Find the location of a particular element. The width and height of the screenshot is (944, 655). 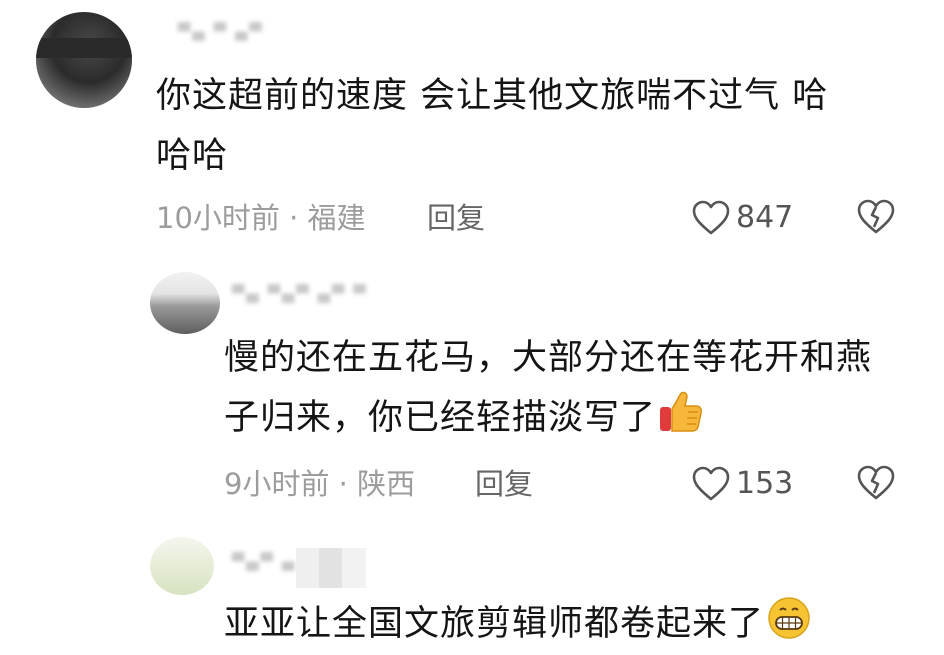

comment-text: 慢的还在五花马，大部分还在等花开和燕 子归来，你已经轻描淡写了 is located at coordinates (548, 391).